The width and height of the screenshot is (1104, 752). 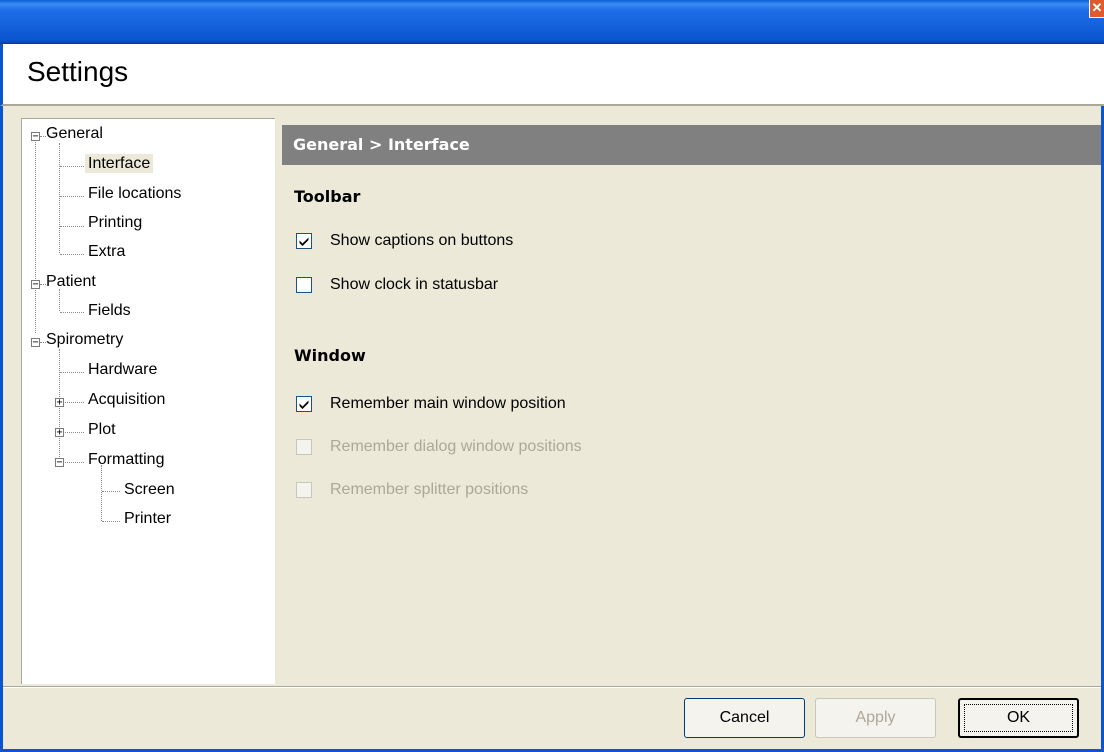 I want to click on tree-node-screen: Screen, so click(x=149, y=490).